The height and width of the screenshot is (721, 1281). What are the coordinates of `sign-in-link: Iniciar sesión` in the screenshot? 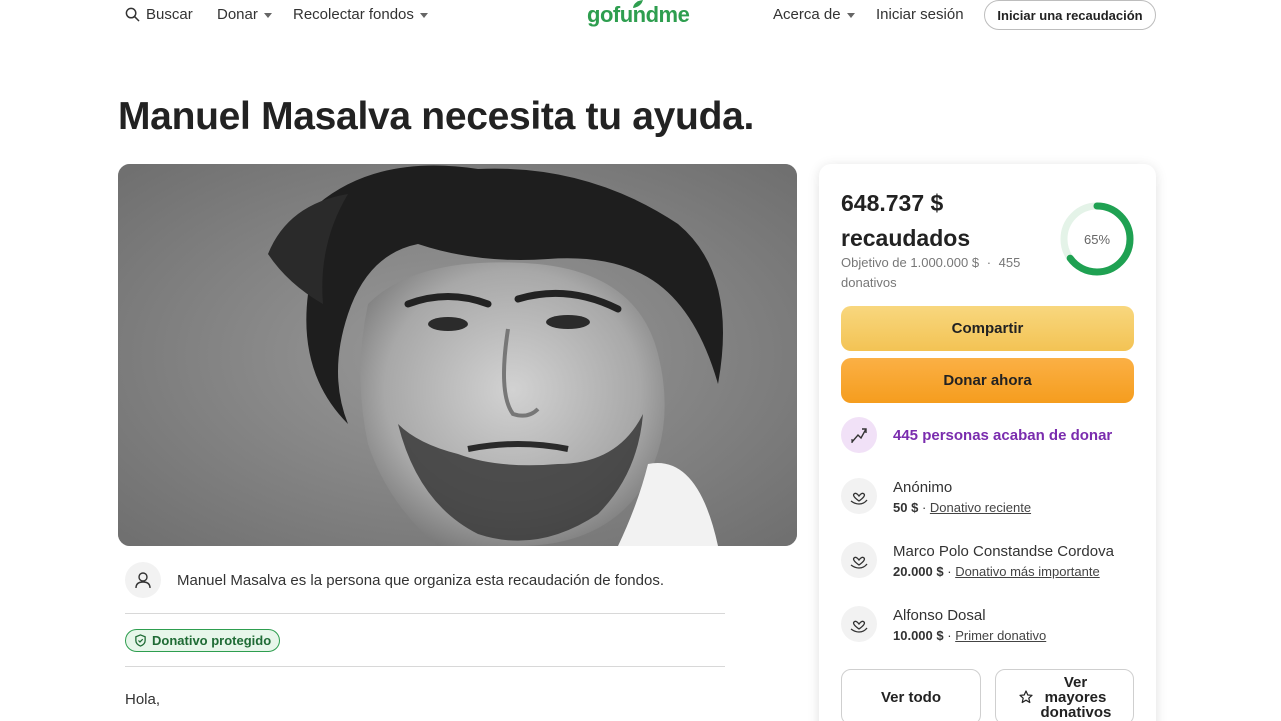 It's located at (920, 14).